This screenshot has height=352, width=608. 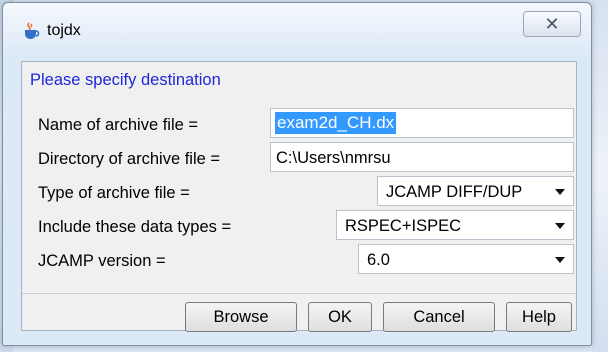 What do you see at coordinates (118, 125) in the screenshot?
I see `name-label: Name of archive file =` at bounding box center [118, 125].